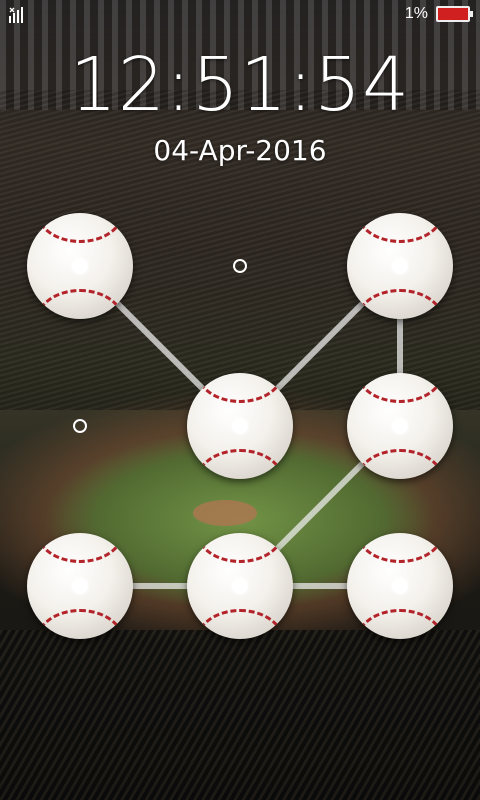 The width and height of the screenshot is (480, 800). I want to click on pattern-node-row3-col2, so click(240, 586).